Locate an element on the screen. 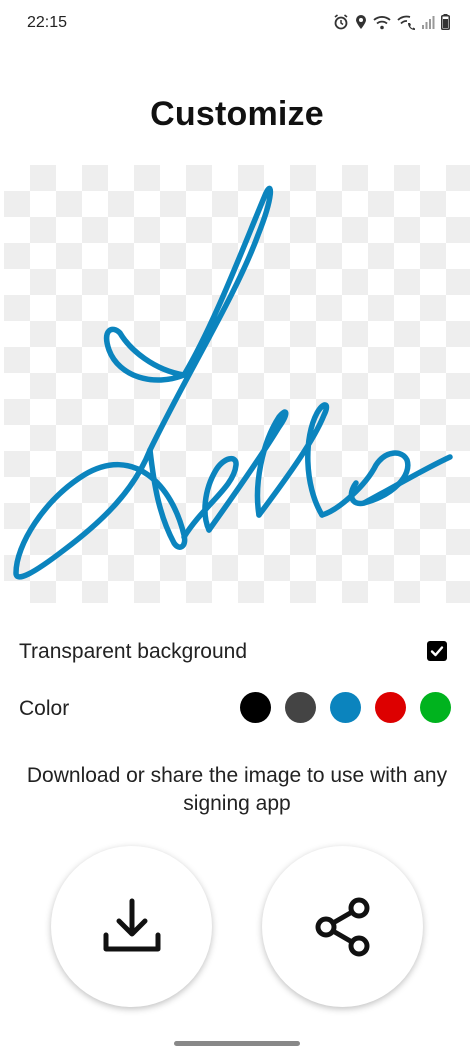  color-swatches is located at coordinates (345, 707).